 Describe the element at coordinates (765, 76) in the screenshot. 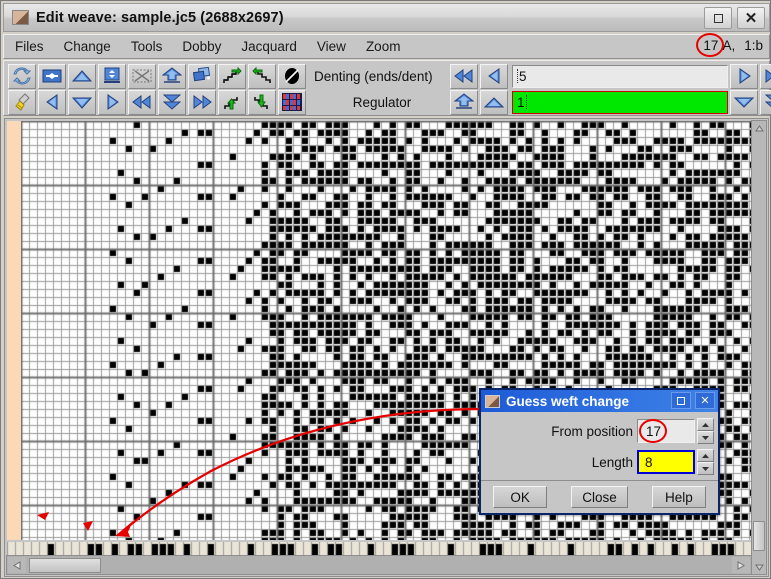

I see `denting-next-all-button` at that location.